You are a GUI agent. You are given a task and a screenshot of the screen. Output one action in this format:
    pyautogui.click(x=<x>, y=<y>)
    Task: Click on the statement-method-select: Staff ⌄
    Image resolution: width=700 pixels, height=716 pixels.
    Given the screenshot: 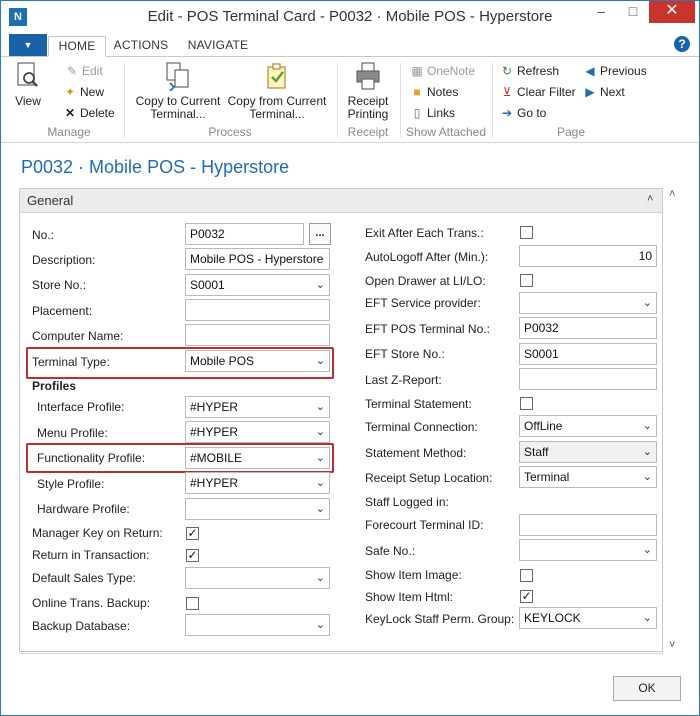 What is the action you would take?
    pyautogui.click(x=588, y=452)
    